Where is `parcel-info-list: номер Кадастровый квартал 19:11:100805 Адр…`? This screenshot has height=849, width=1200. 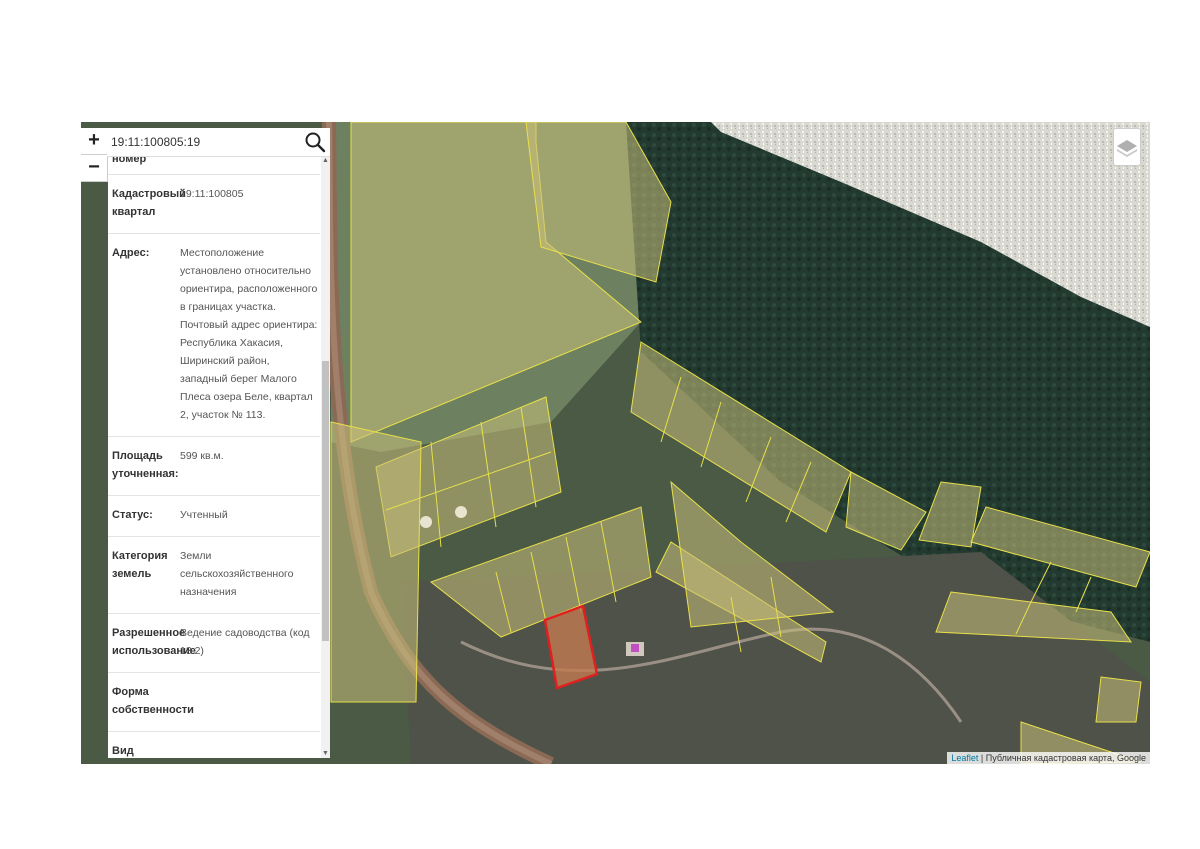 parcel-info-list: номер Кадастровый квартал 19:11:100805 Адр… is located at coordinates (214, 457).